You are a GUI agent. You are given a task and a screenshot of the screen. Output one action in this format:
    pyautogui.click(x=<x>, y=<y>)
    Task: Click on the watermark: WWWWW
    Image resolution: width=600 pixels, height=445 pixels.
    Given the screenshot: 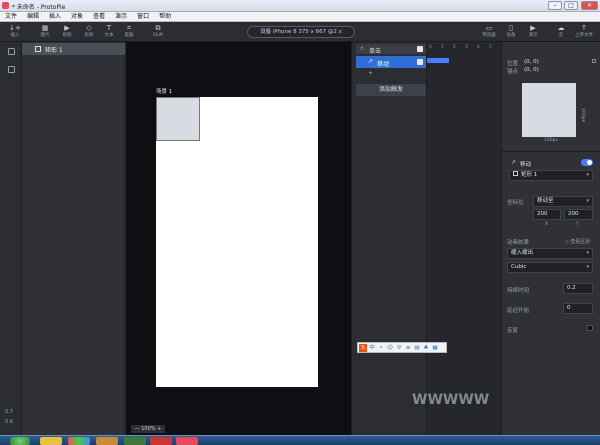 What is the action you would take?
    pyautogui.click(x=451, y=400)
    